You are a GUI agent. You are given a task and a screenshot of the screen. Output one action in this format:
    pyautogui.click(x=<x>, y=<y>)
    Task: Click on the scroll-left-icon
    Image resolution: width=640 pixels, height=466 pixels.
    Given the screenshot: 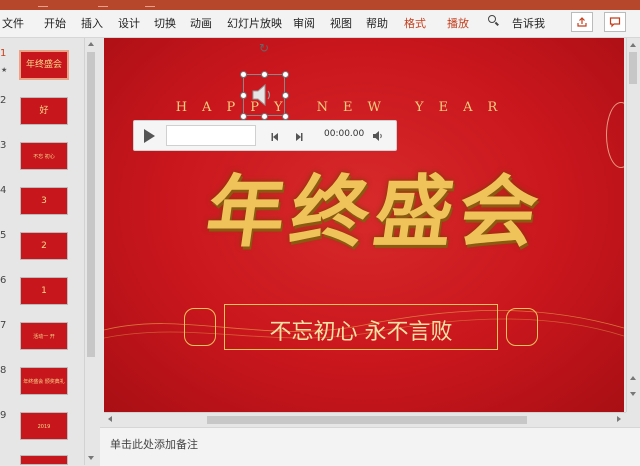 What is the action you would take?
    pyautogui.click(x=110, y=419)
    